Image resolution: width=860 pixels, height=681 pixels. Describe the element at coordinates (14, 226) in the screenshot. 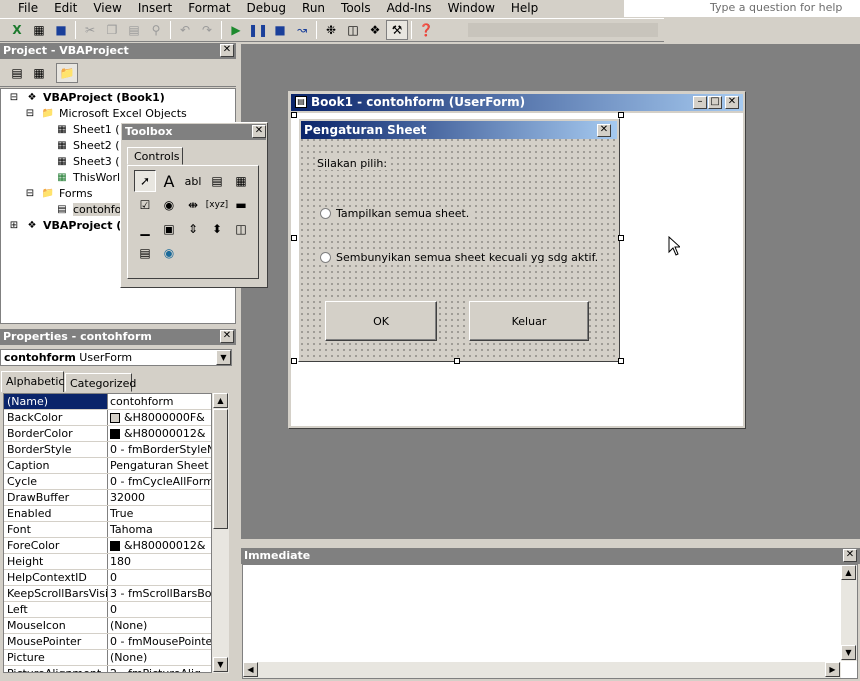

I see `expand-icon: ⊞` at that location.